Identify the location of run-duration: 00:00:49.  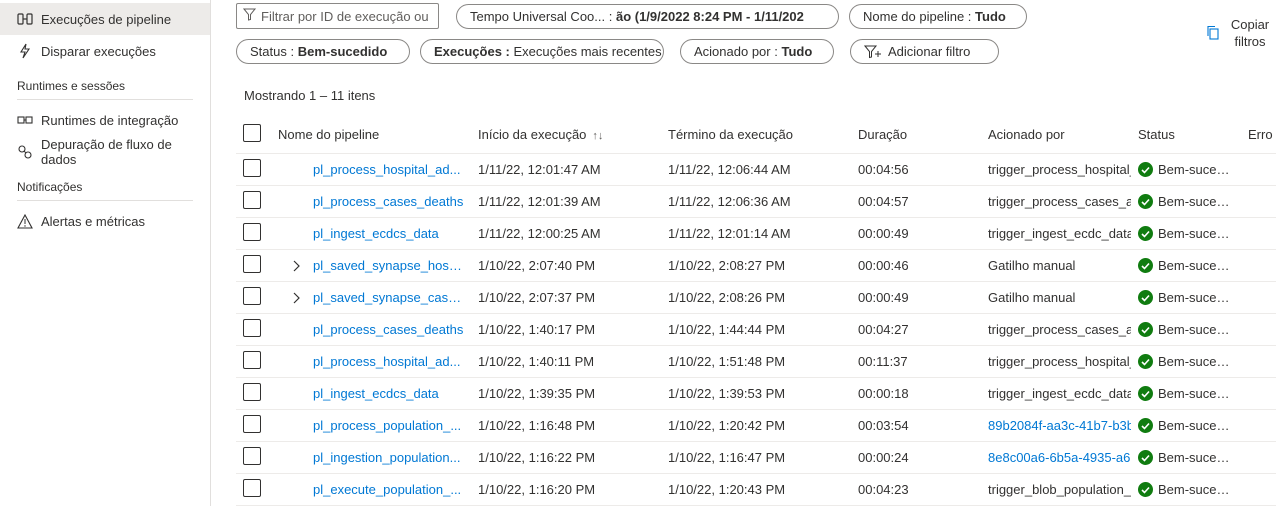
(883, 233).